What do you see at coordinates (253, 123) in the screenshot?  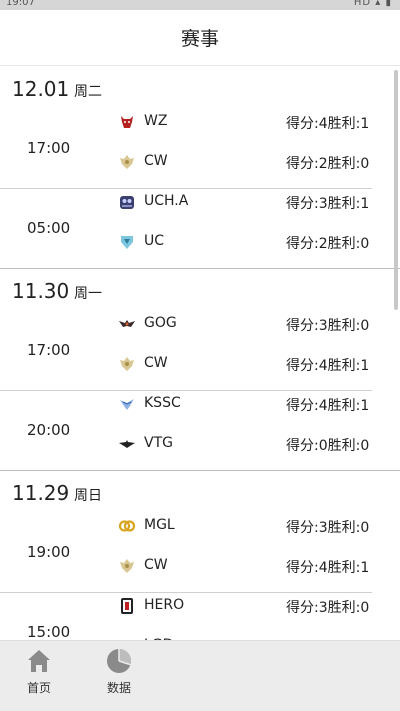 I see `team-entry: WZ 得分:4胜利:1` at bounding box center [253, 123].